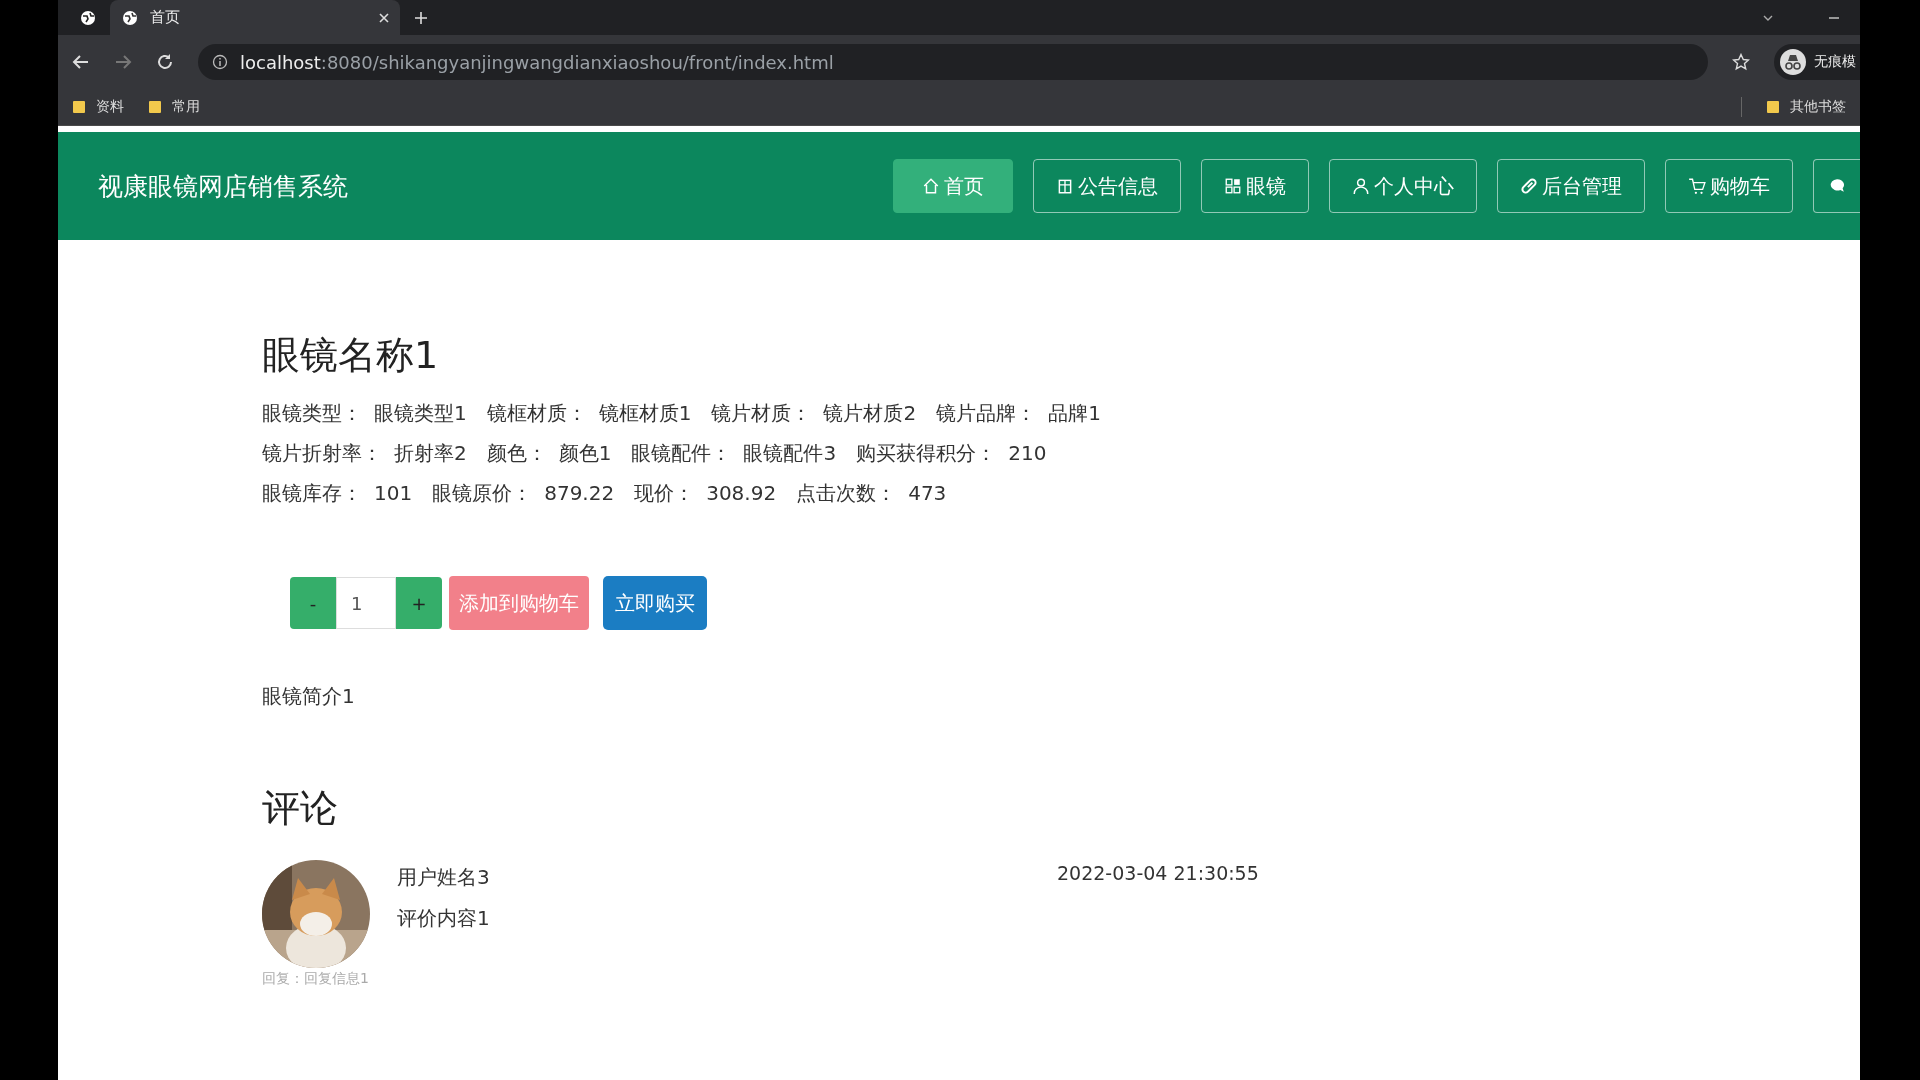 Image resolution: width=1920 pixels, height=1080 pixels. What do you see at coordinates (761, 413) in the screenshot?
I see `attribute-label: 镜片材质：` at bounding box center [761, 413].